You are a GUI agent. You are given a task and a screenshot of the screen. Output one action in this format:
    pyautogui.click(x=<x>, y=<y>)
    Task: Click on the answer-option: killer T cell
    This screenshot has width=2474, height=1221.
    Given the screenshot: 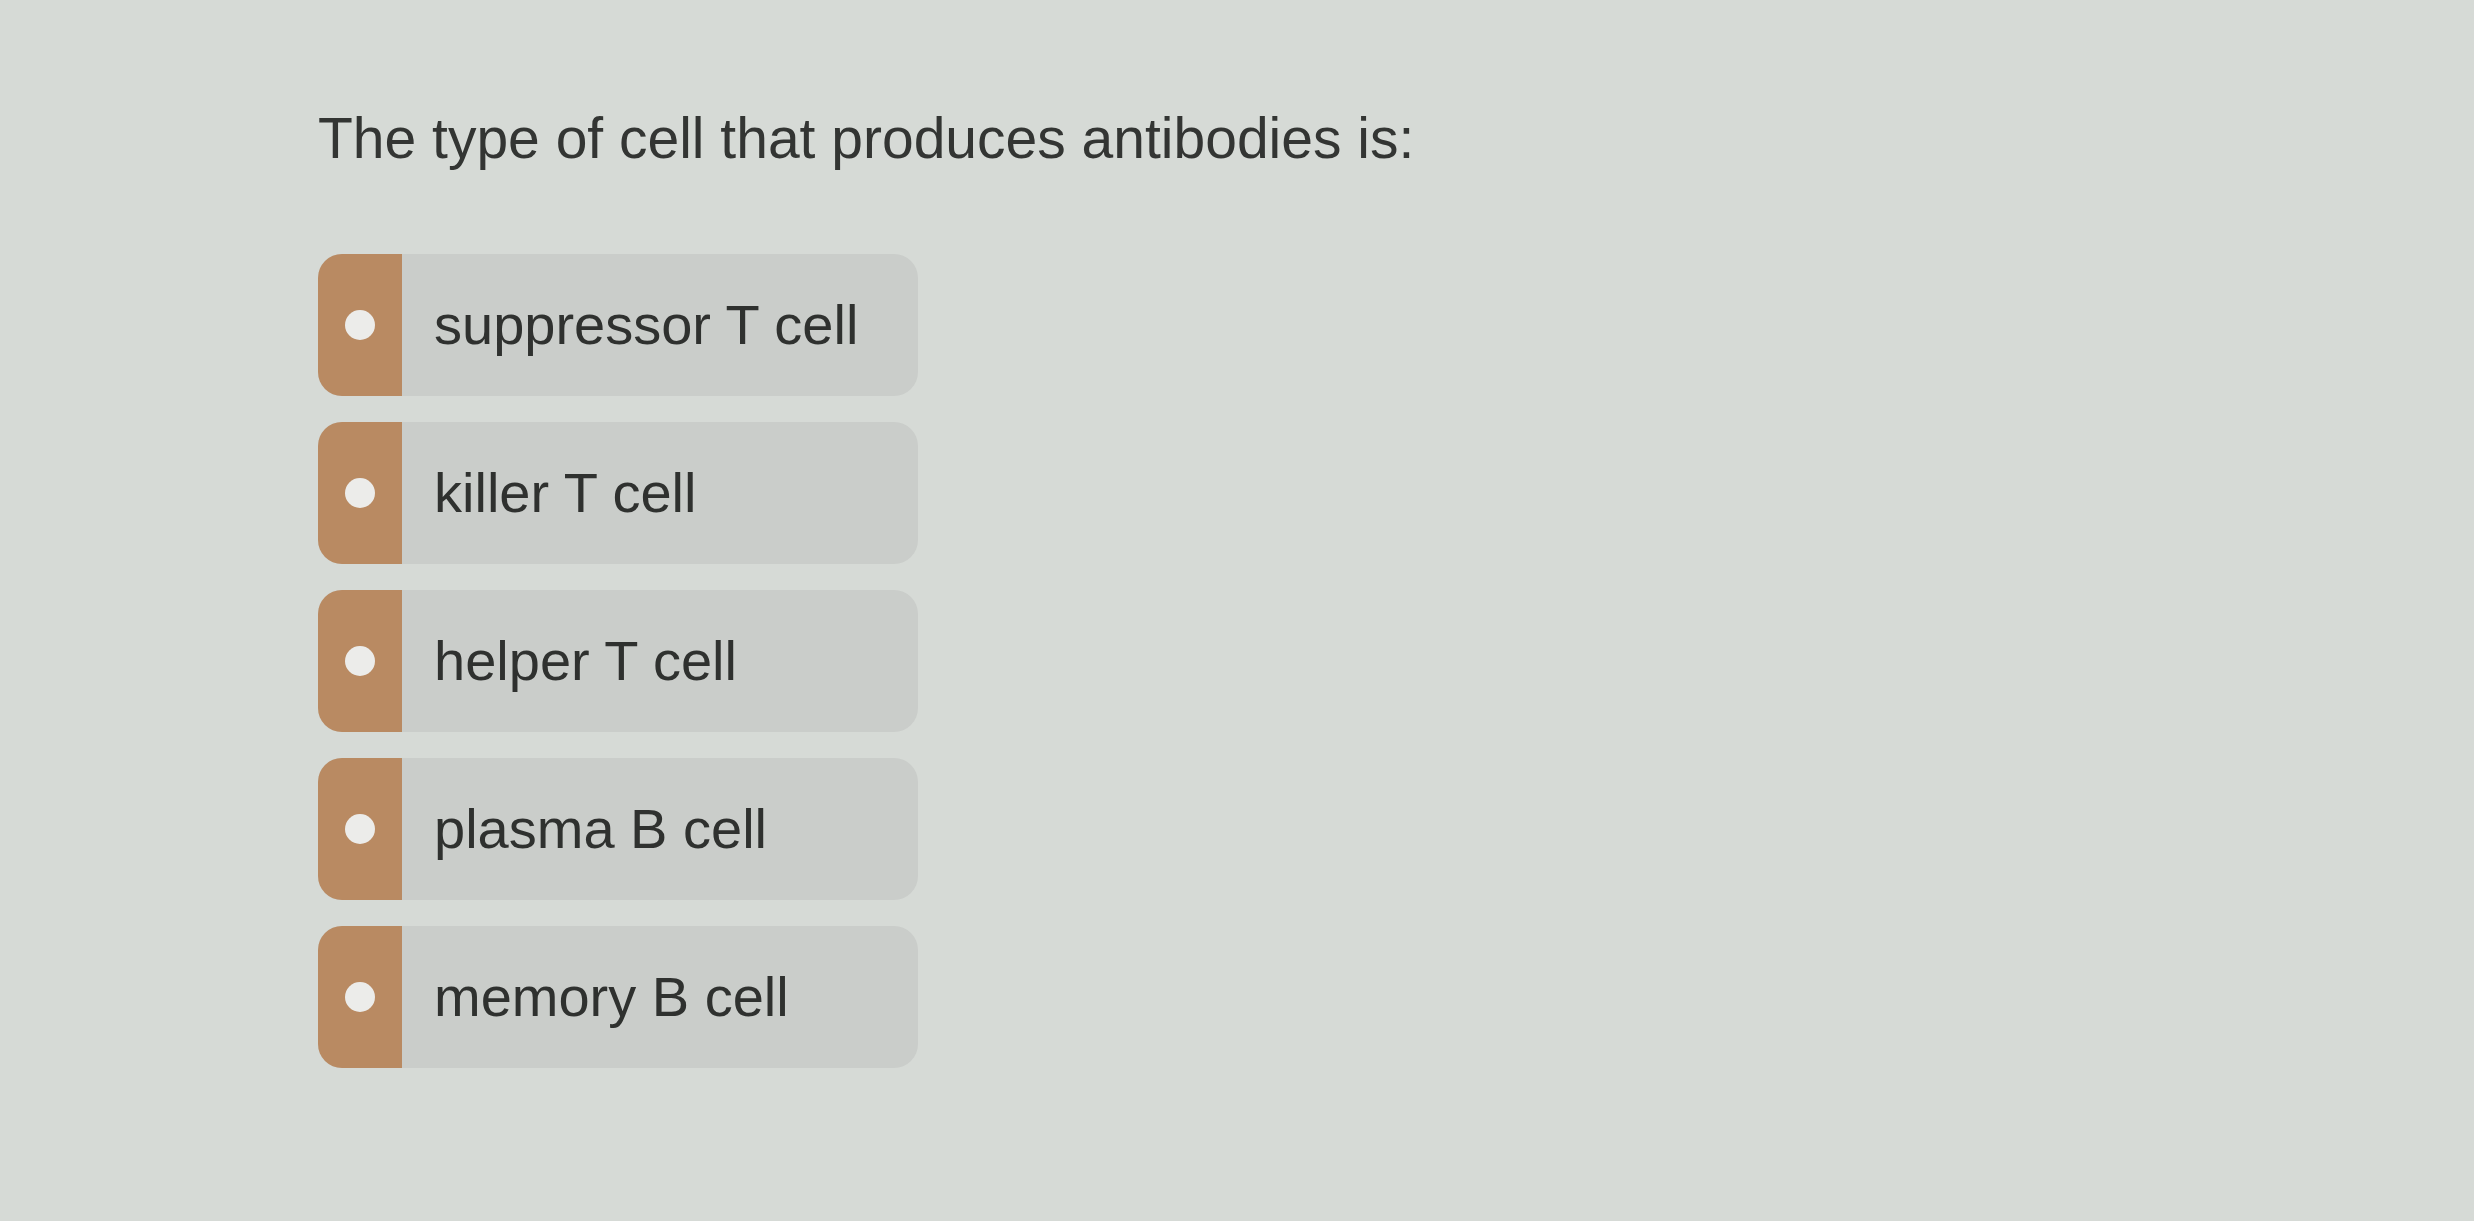 What is the action you would take?
    pyautogui.click(x=618, y=493)
    